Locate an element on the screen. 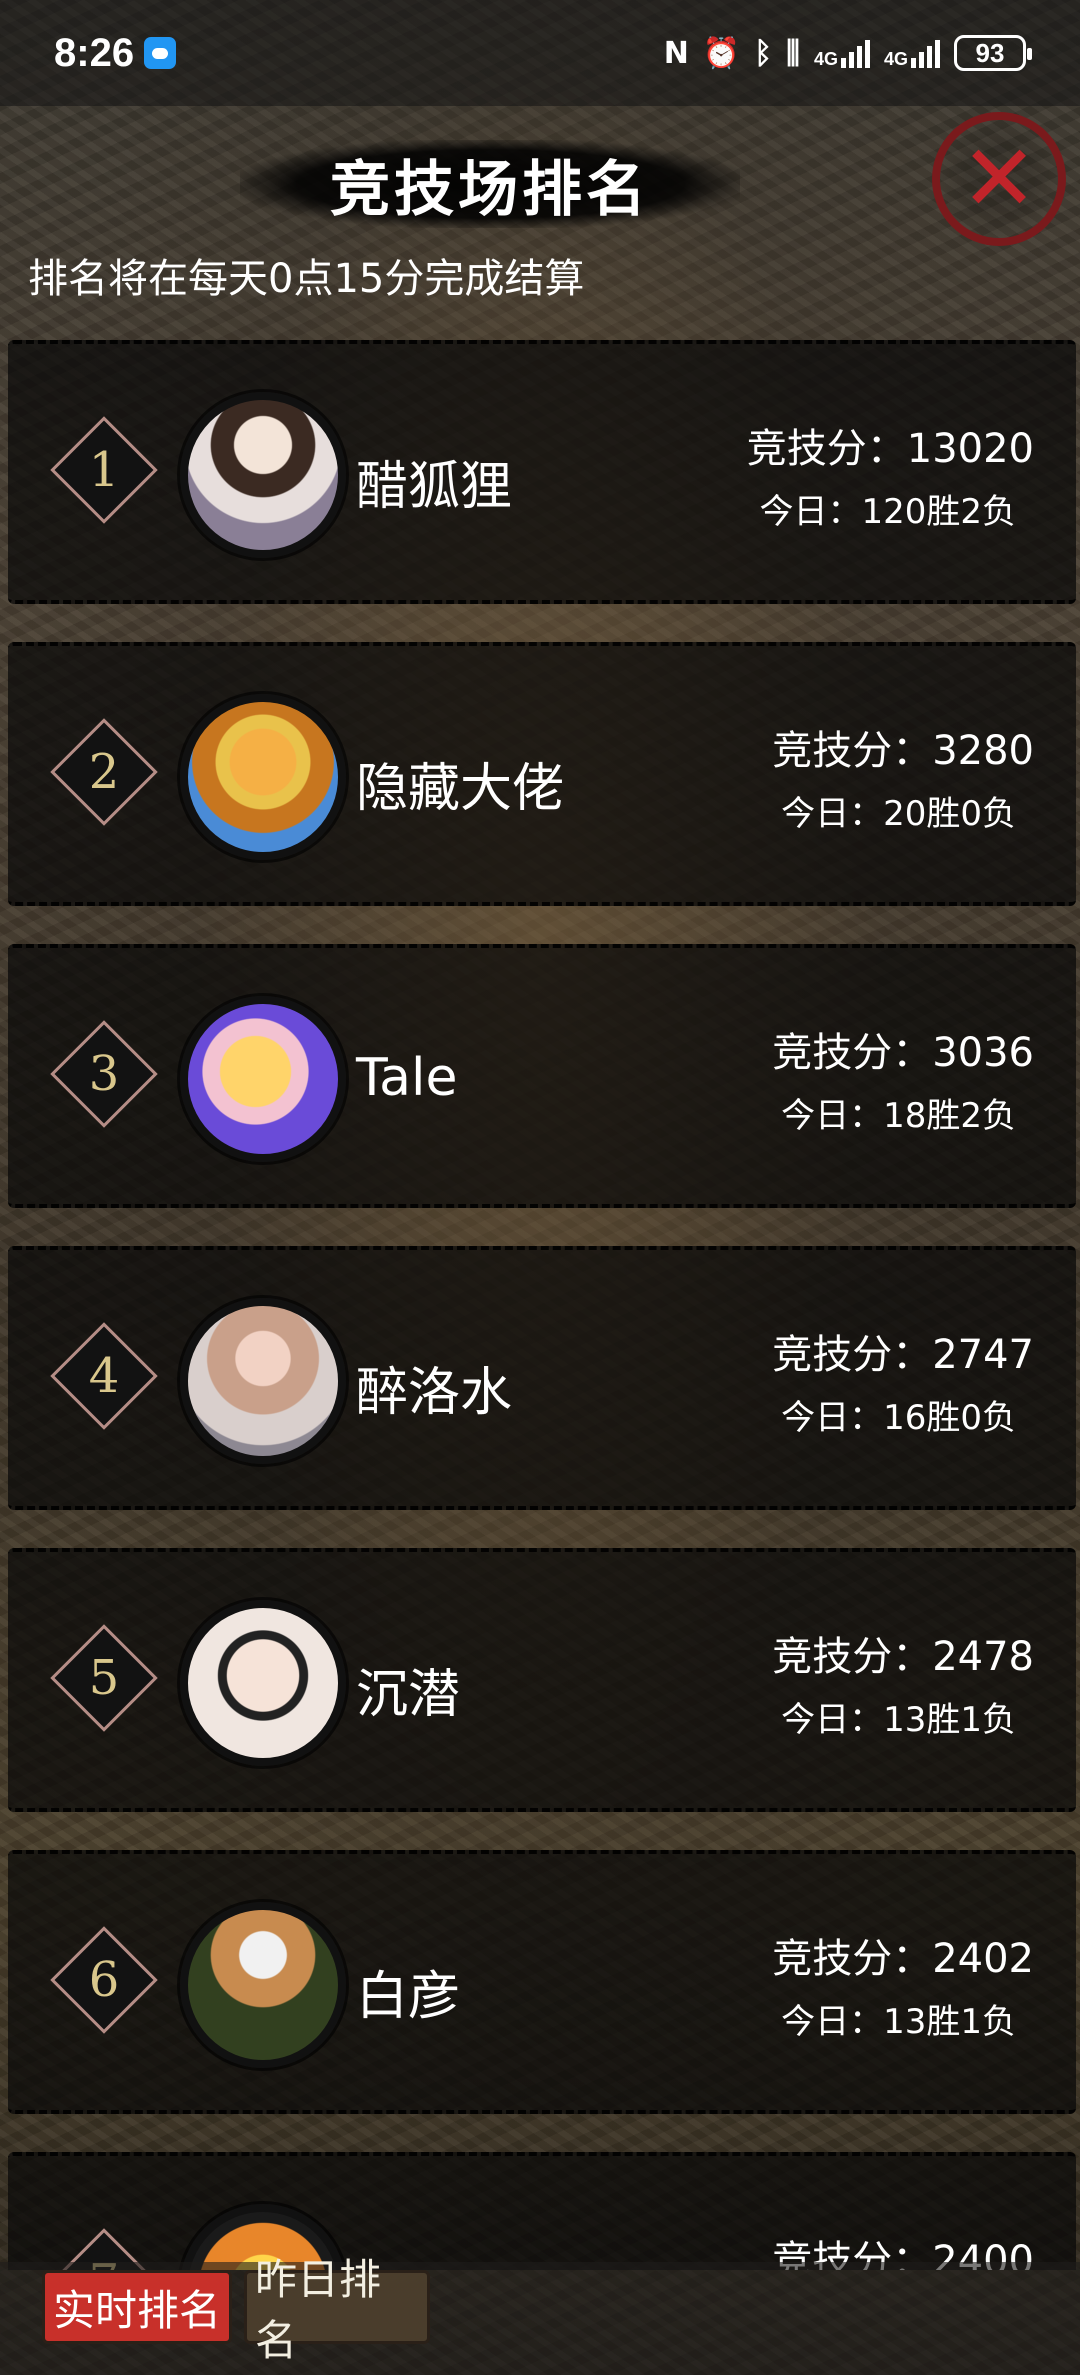  player-name: 醉洛水 is located at coordinates (434, 1393).